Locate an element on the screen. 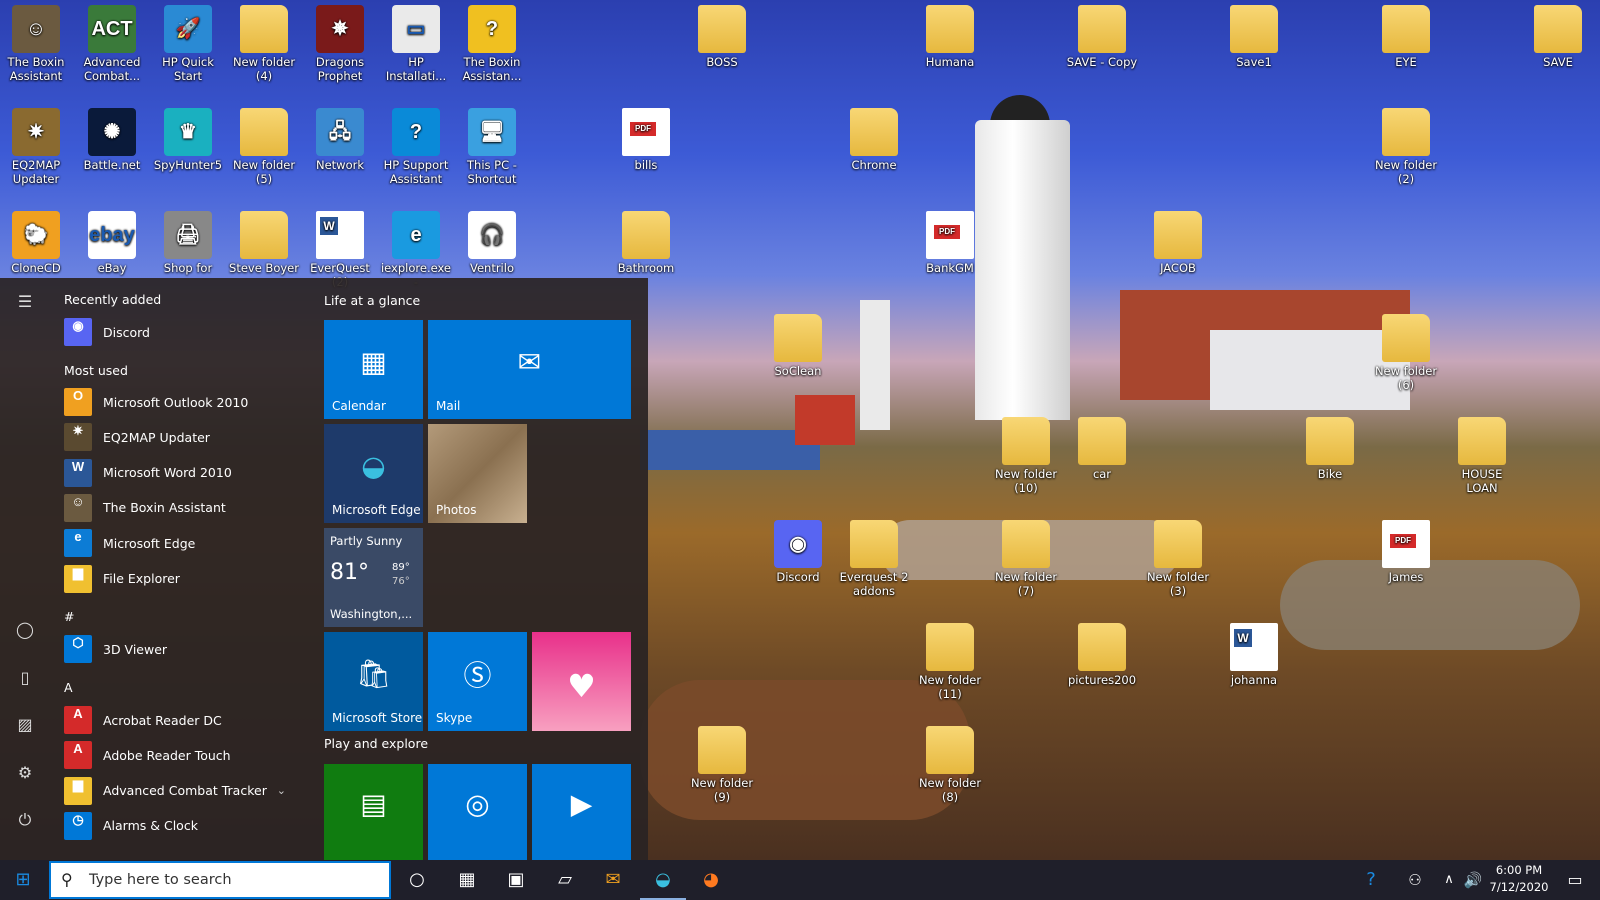  desktop-icon: johanna is located at coordinates (1254, 655).